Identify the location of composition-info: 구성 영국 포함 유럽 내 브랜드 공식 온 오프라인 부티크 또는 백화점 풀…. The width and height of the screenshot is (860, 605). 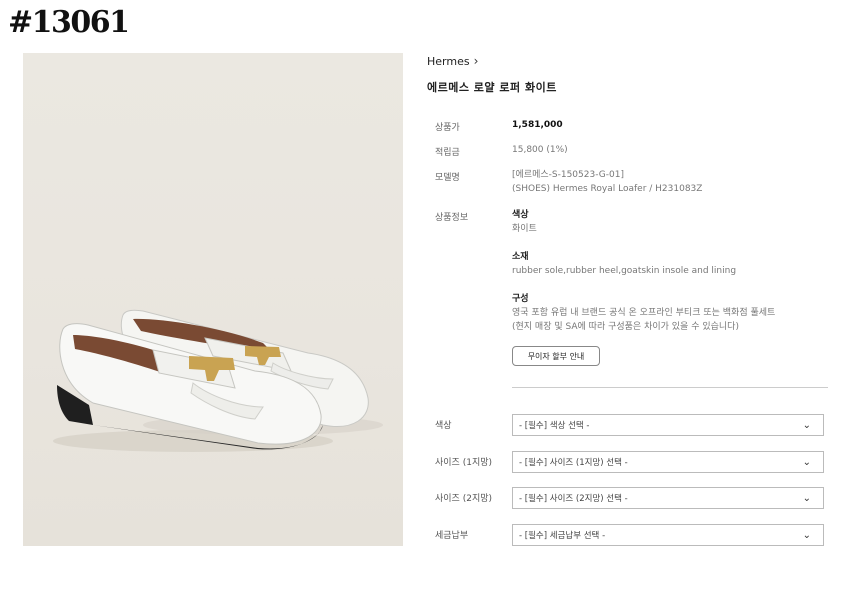
(643, 313).